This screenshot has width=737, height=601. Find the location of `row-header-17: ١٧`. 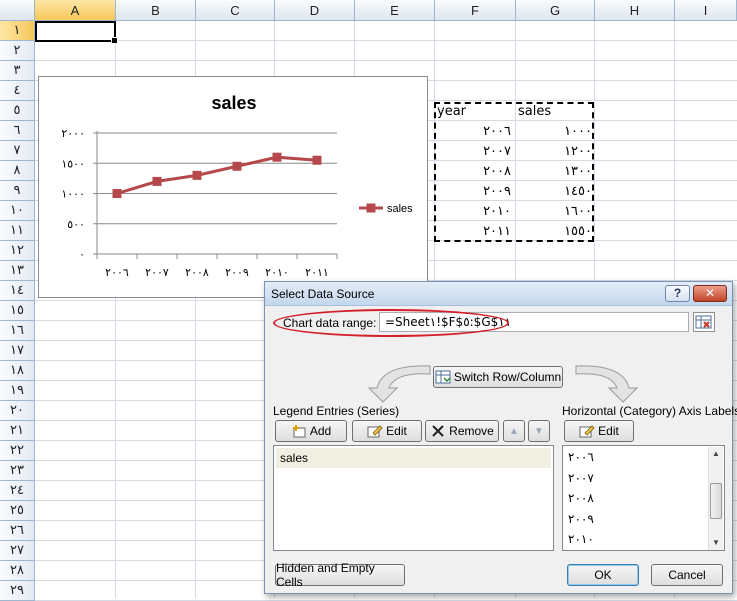

row-header-17: ١٧ is located at coordinates (17, 351).